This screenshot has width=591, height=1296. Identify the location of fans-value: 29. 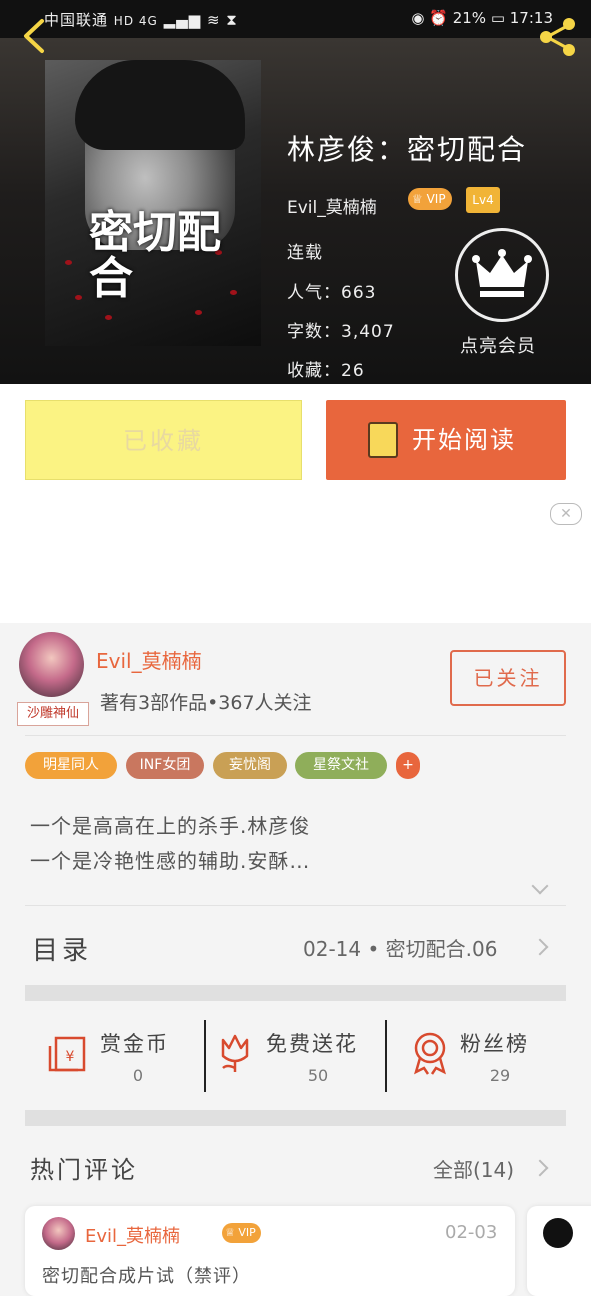
(500, 1075).